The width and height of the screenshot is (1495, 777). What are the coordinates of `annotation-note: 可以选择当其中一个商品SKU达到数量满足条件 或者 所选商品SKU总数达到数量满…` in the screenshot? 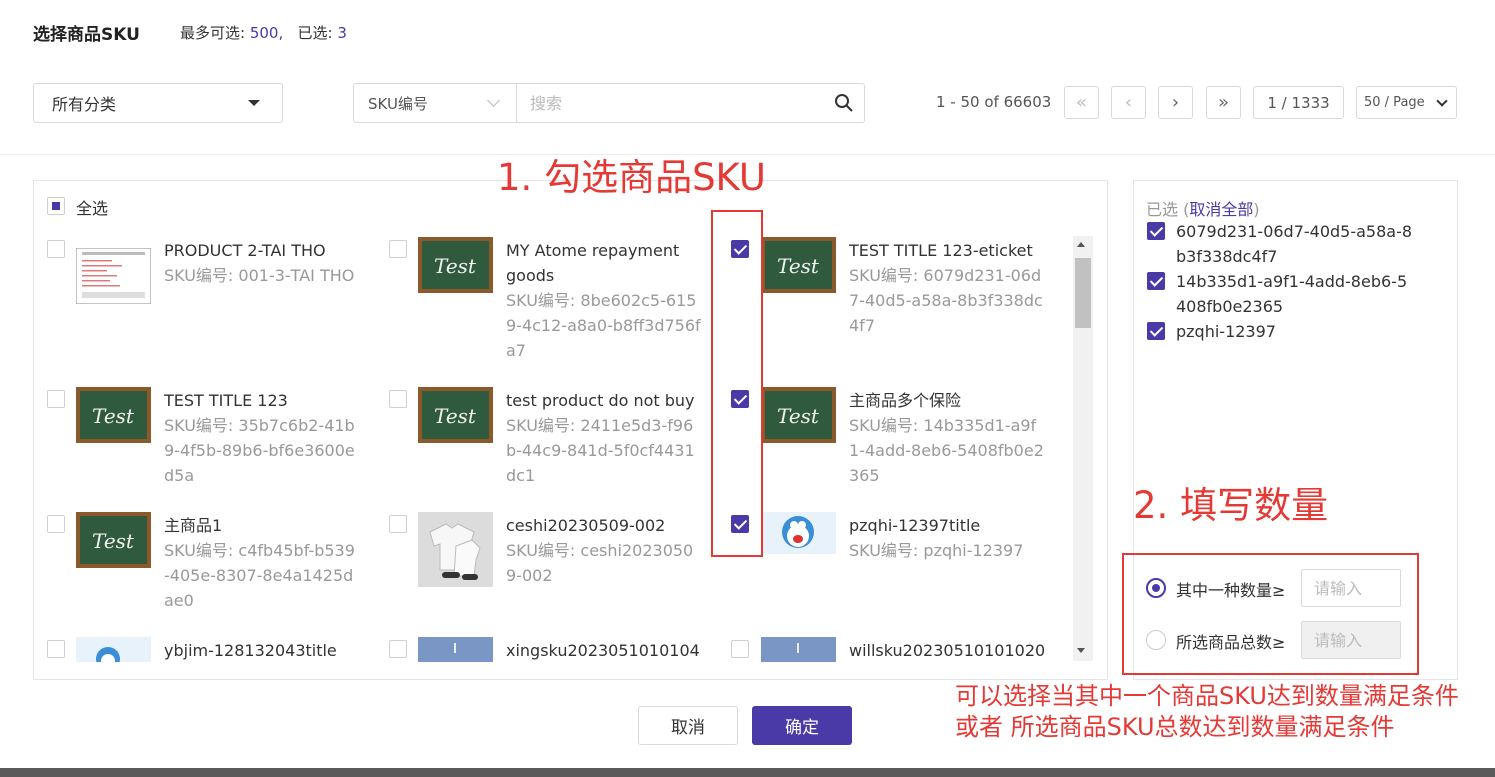 It's located at (1207, 711).